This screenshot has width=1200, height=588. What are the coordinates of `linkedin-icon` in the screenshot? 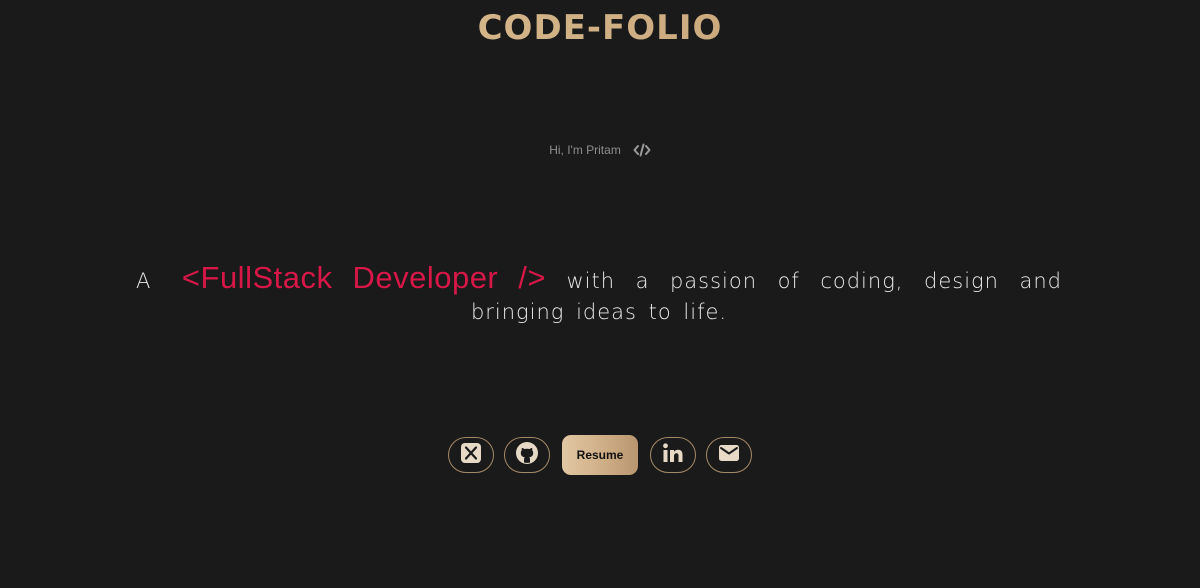 It's located at (673, 455).